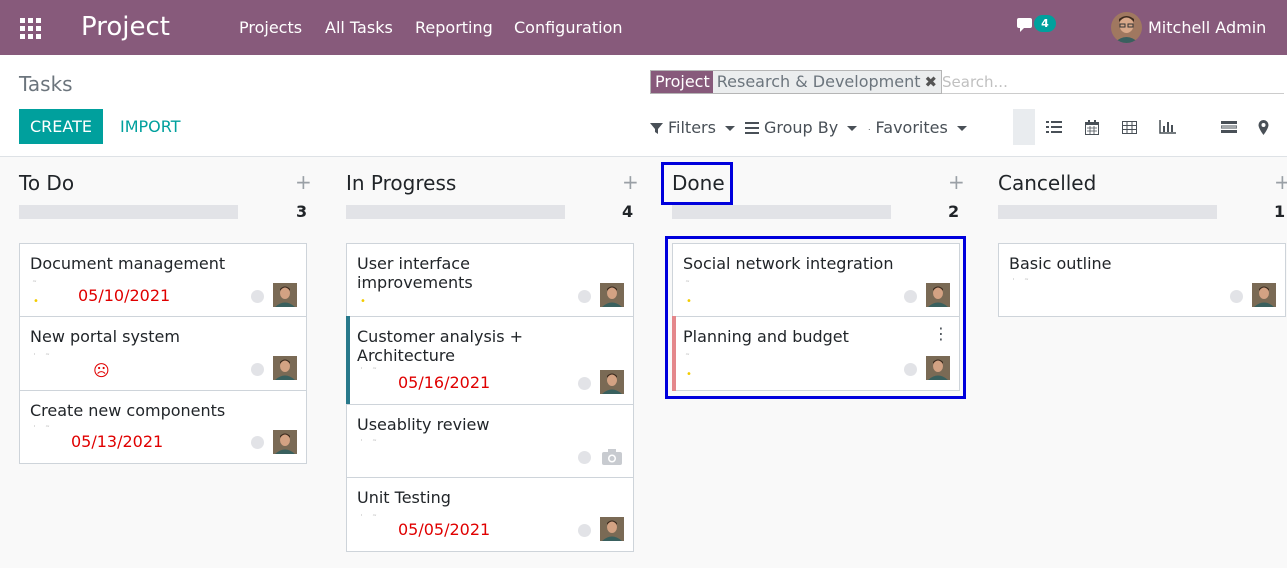 This screenshot has height=568, width=1287. Describe the element at coordinates (270, 28) in the screenshot. I see `menu-projects: Projects` at that location.